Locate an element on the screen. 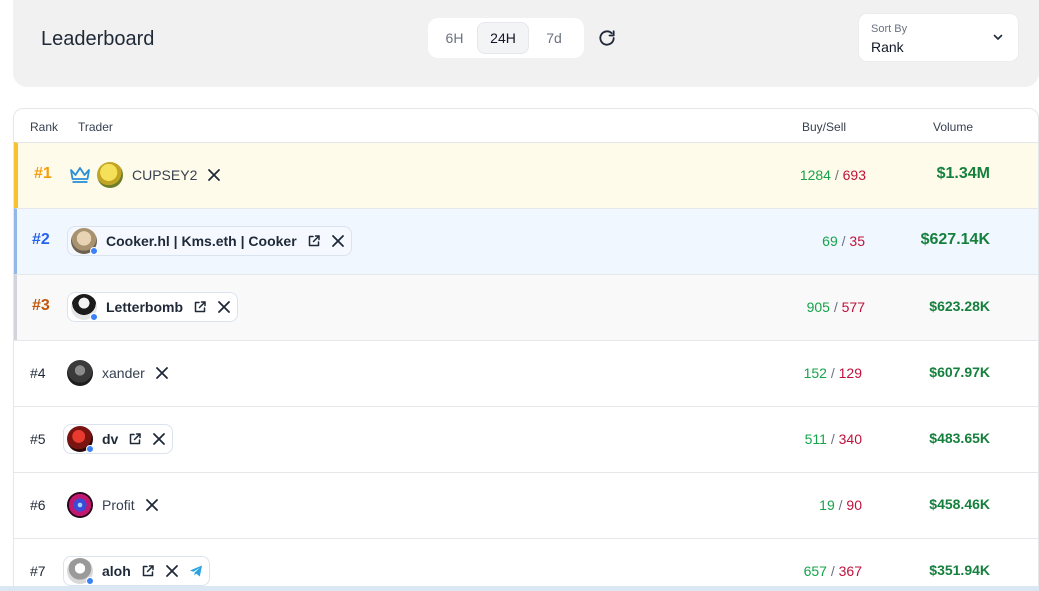 The height and width of the screenshot is (591, 1039). rank-cell: #3 is located at coordinates (41, 305).